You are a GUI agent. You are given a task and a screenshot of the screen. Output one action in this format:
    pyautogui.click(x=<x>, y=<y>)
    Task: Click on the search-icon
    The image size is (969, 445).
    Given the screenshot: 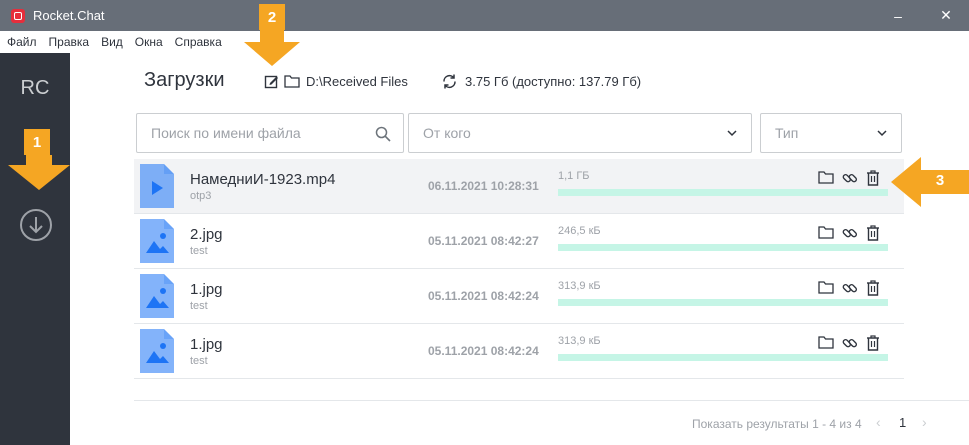 What is the action you would take?
    pyautogui.click(x=383, y=135)
    